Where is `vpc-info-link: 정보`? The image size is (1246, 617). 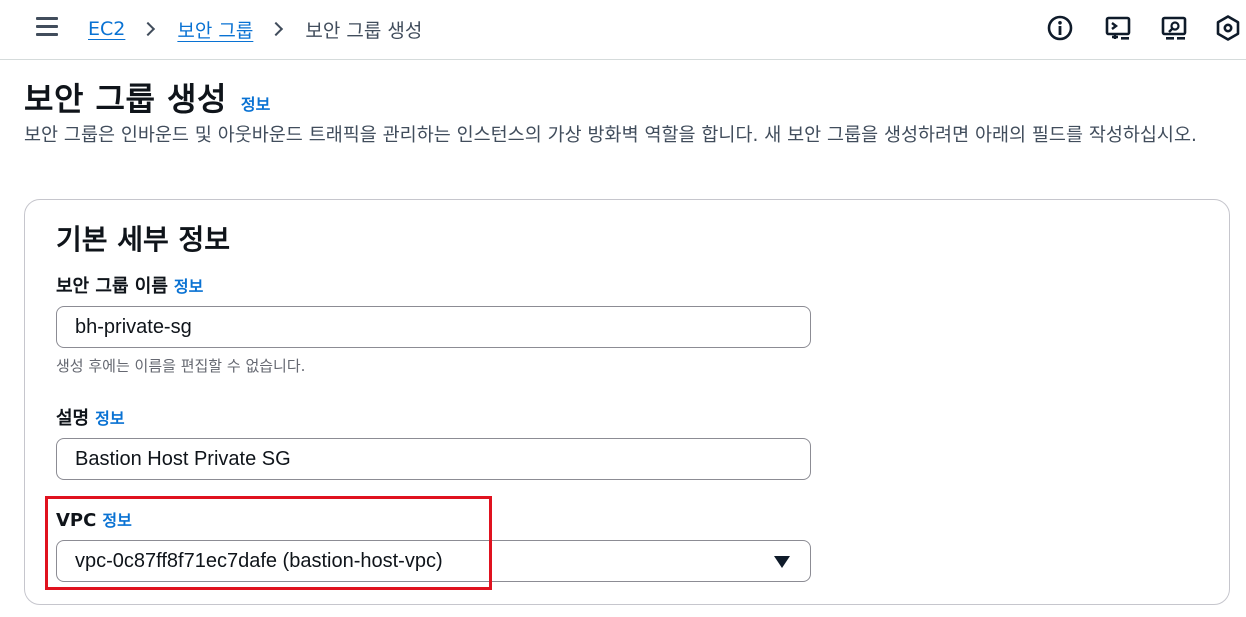 vpc-info-link: 정보 is located at coordinates (116, 519).